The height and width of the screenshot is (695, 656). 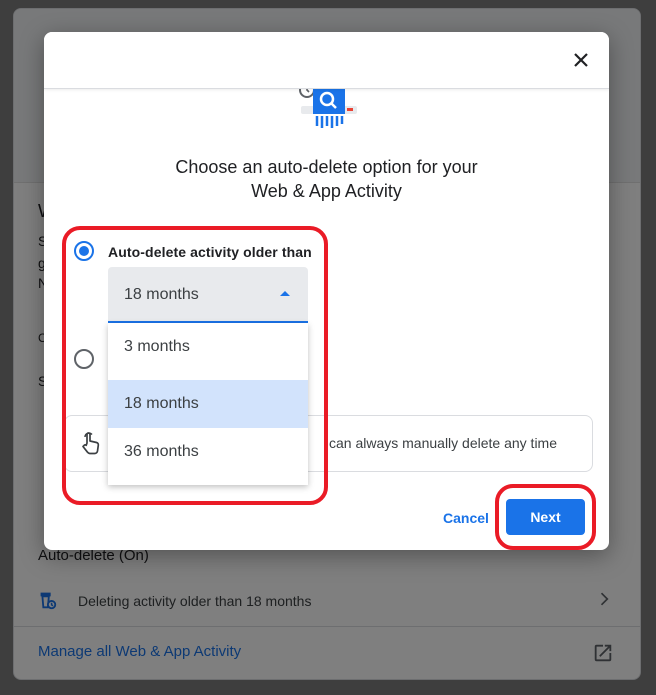 I want to click on manual-delete-text: can always manually delete any time, so click(x=443, y=443).